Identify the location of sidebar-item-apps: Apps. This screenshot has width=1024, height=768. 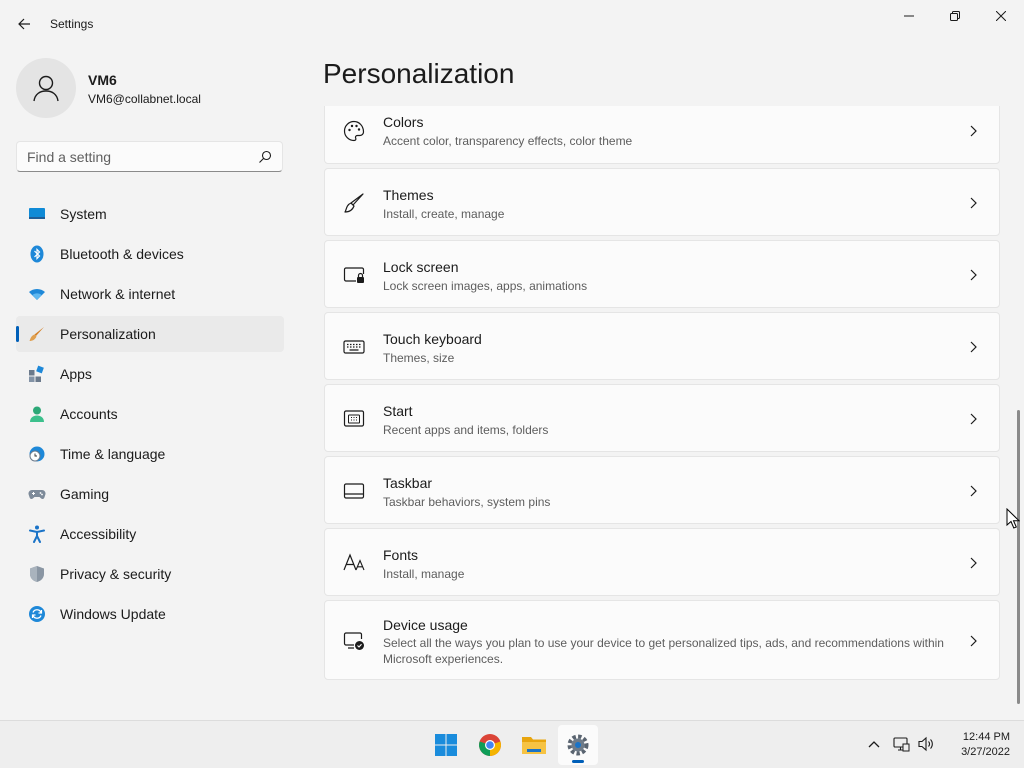
(150, 374).